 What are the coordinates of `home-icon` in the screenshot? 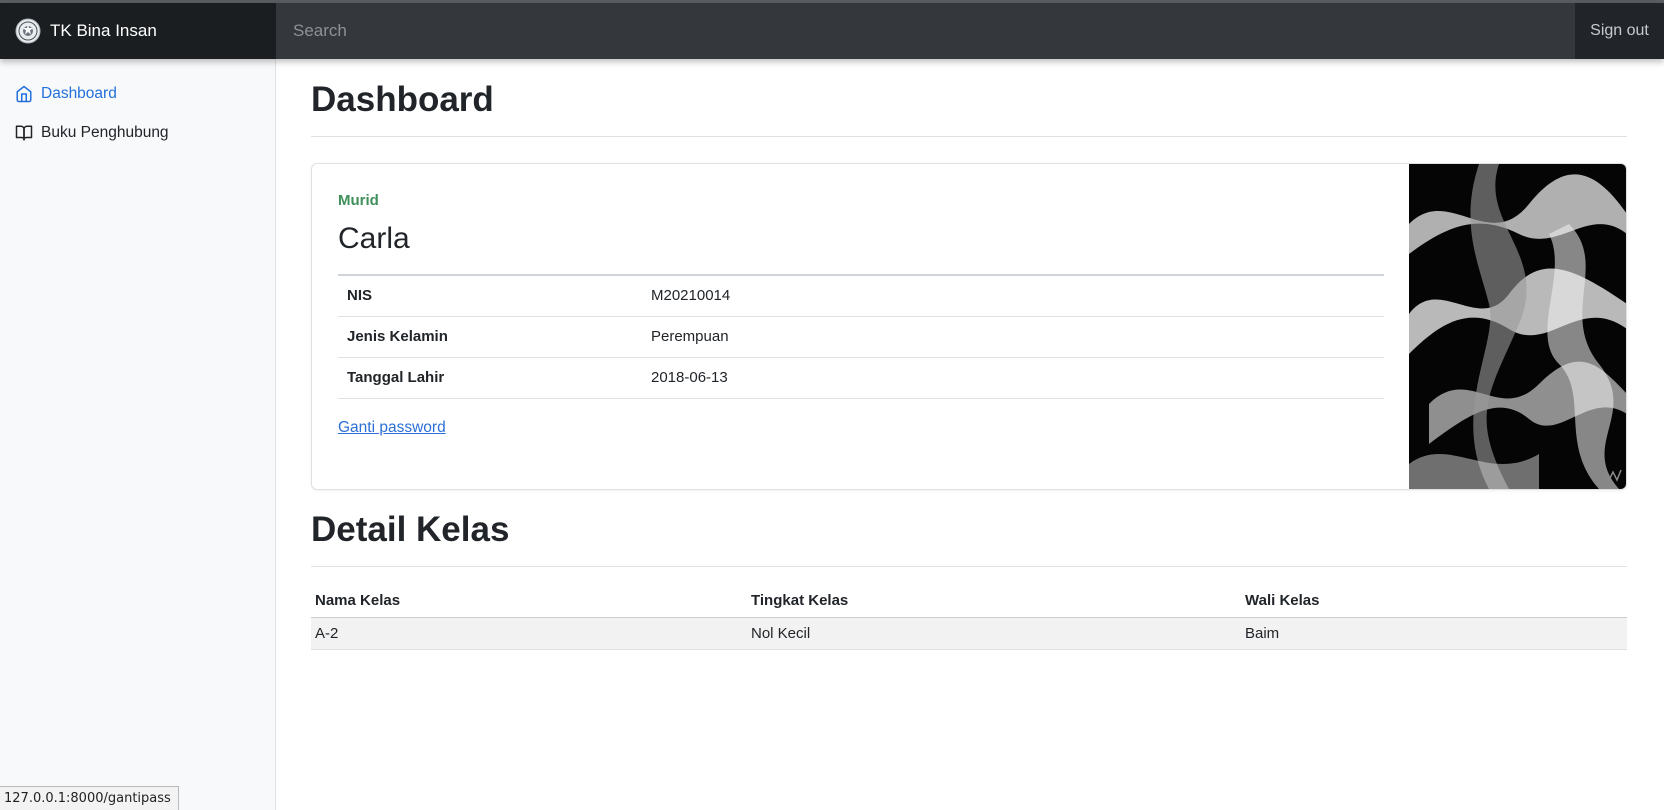 It's located at (24, 94).